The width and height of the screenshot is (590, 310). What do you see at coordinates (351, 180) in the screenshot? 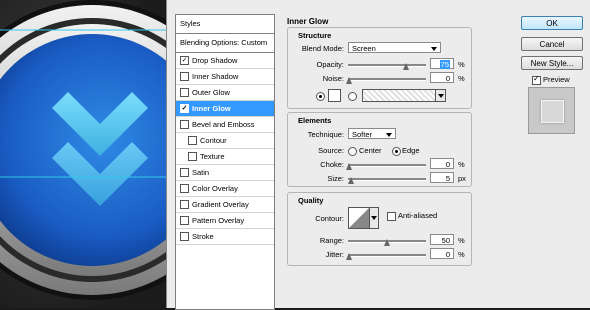
I see `size-slider-thumb` at bounding box center [351, 180].